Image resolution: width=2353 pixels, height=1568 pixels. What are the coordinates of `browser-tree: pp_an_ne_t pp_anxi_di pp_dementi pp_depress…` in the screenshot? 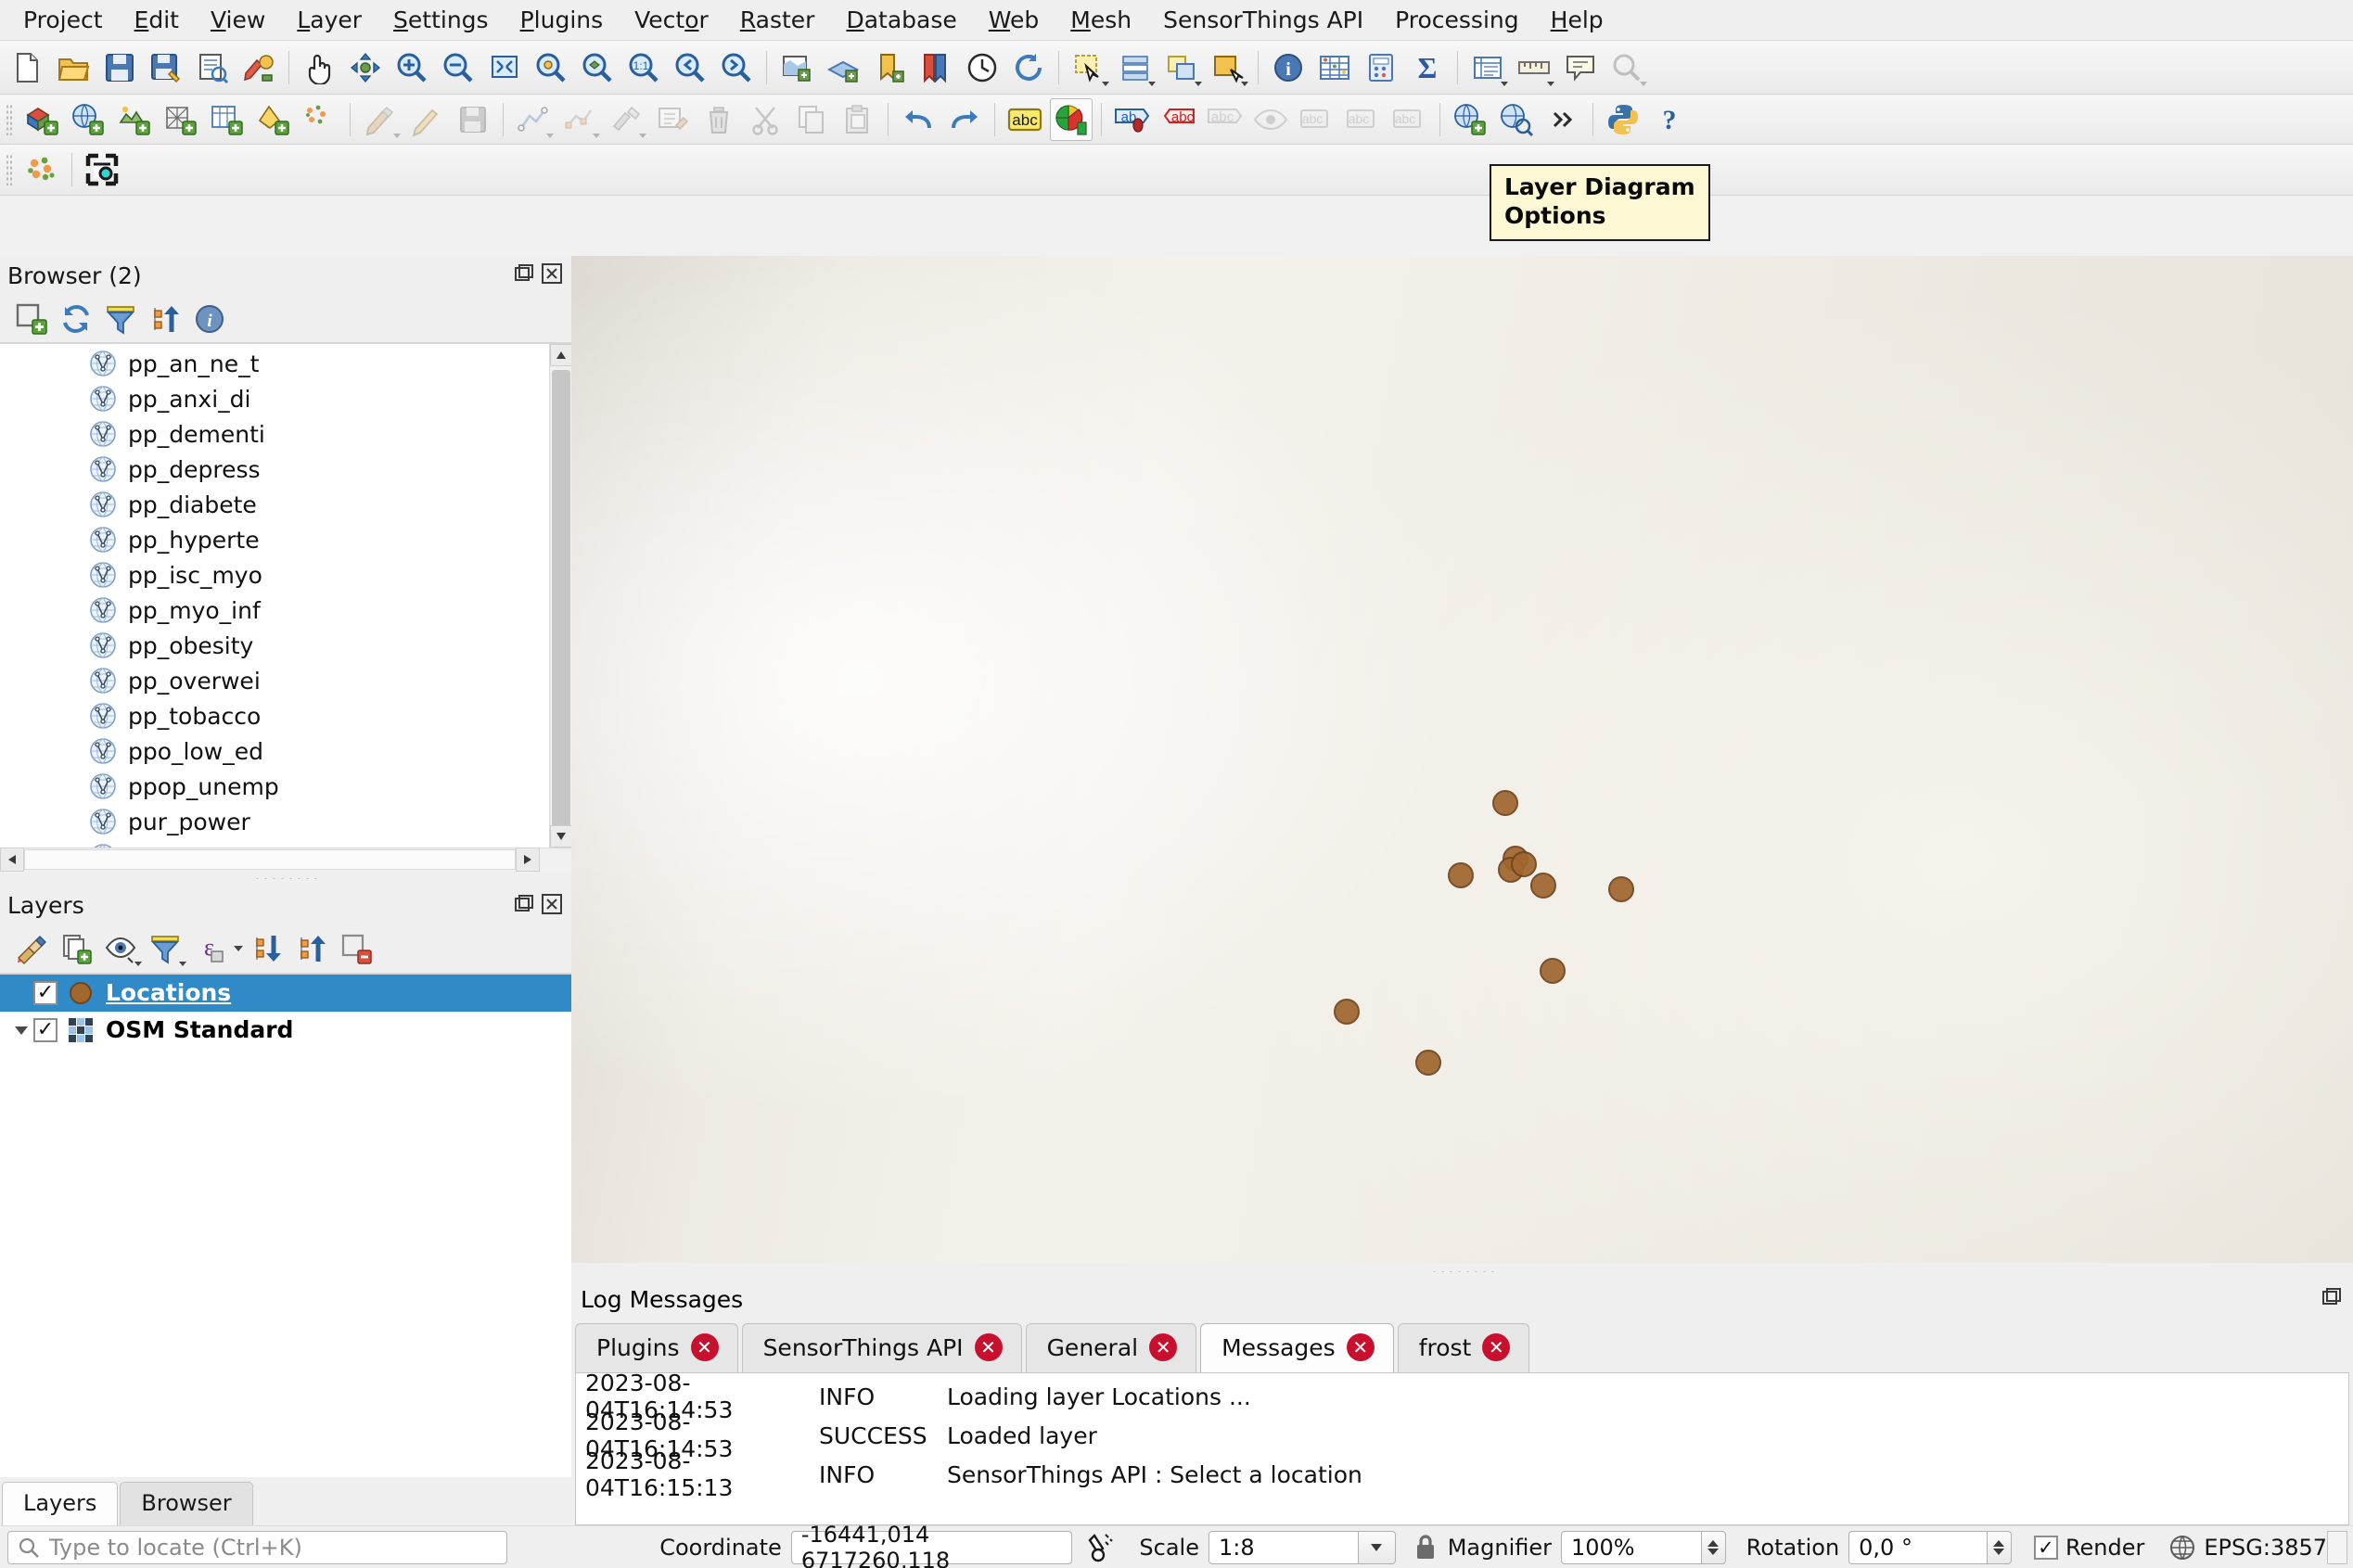 It's located at (285, 595).